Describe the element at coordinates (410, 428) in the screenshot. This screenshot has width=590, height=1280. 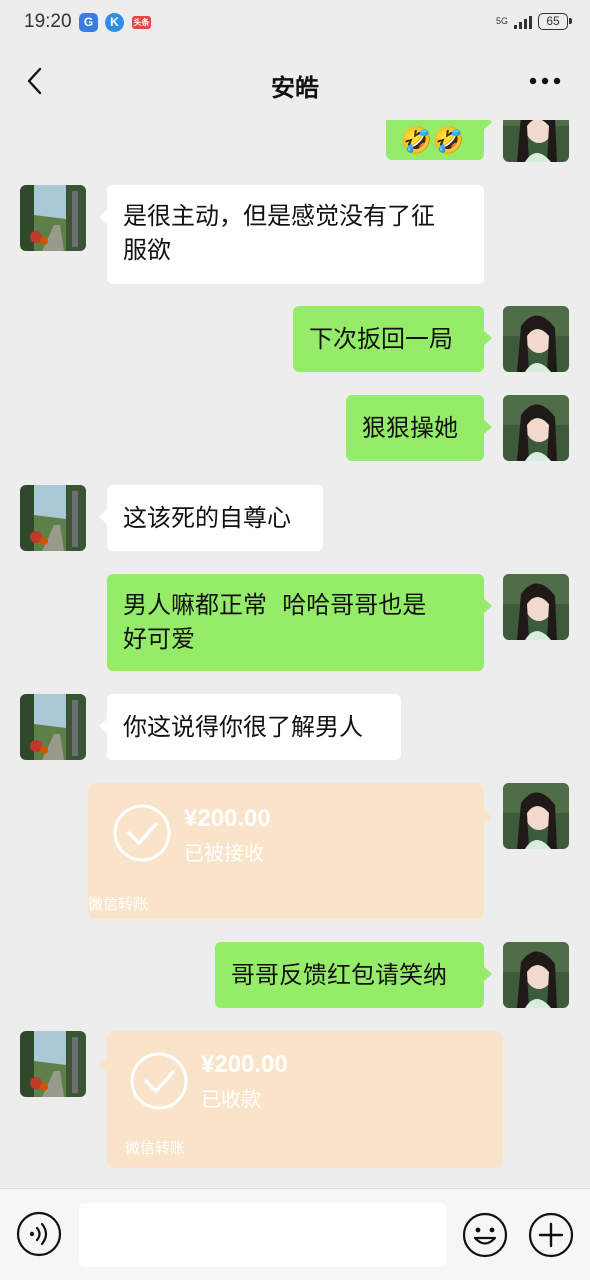
I see `message-text: 狠狠操她` at that location.